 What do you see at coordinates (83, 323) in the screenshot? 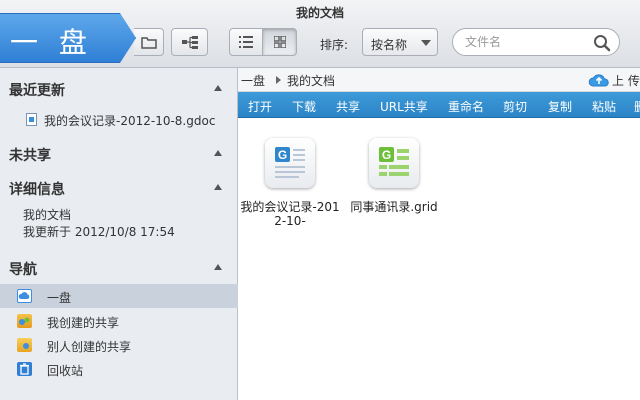
I see `nav-item-label: 我创建的共享` at bounding box center [83, 323].